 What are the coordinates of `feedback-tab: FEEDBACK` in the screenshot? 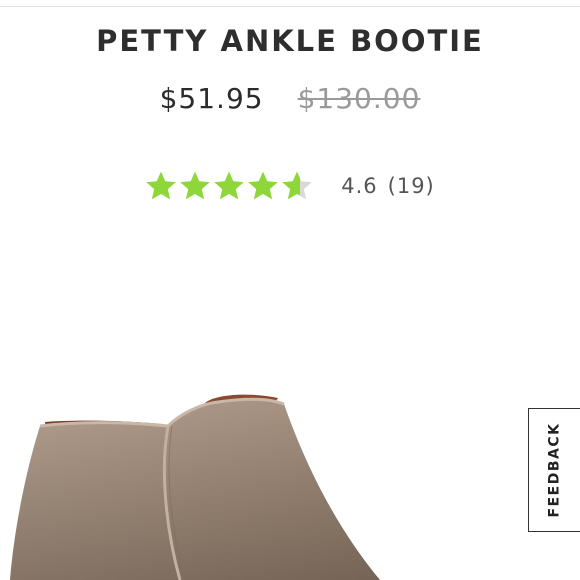 It's located at (554, 470).